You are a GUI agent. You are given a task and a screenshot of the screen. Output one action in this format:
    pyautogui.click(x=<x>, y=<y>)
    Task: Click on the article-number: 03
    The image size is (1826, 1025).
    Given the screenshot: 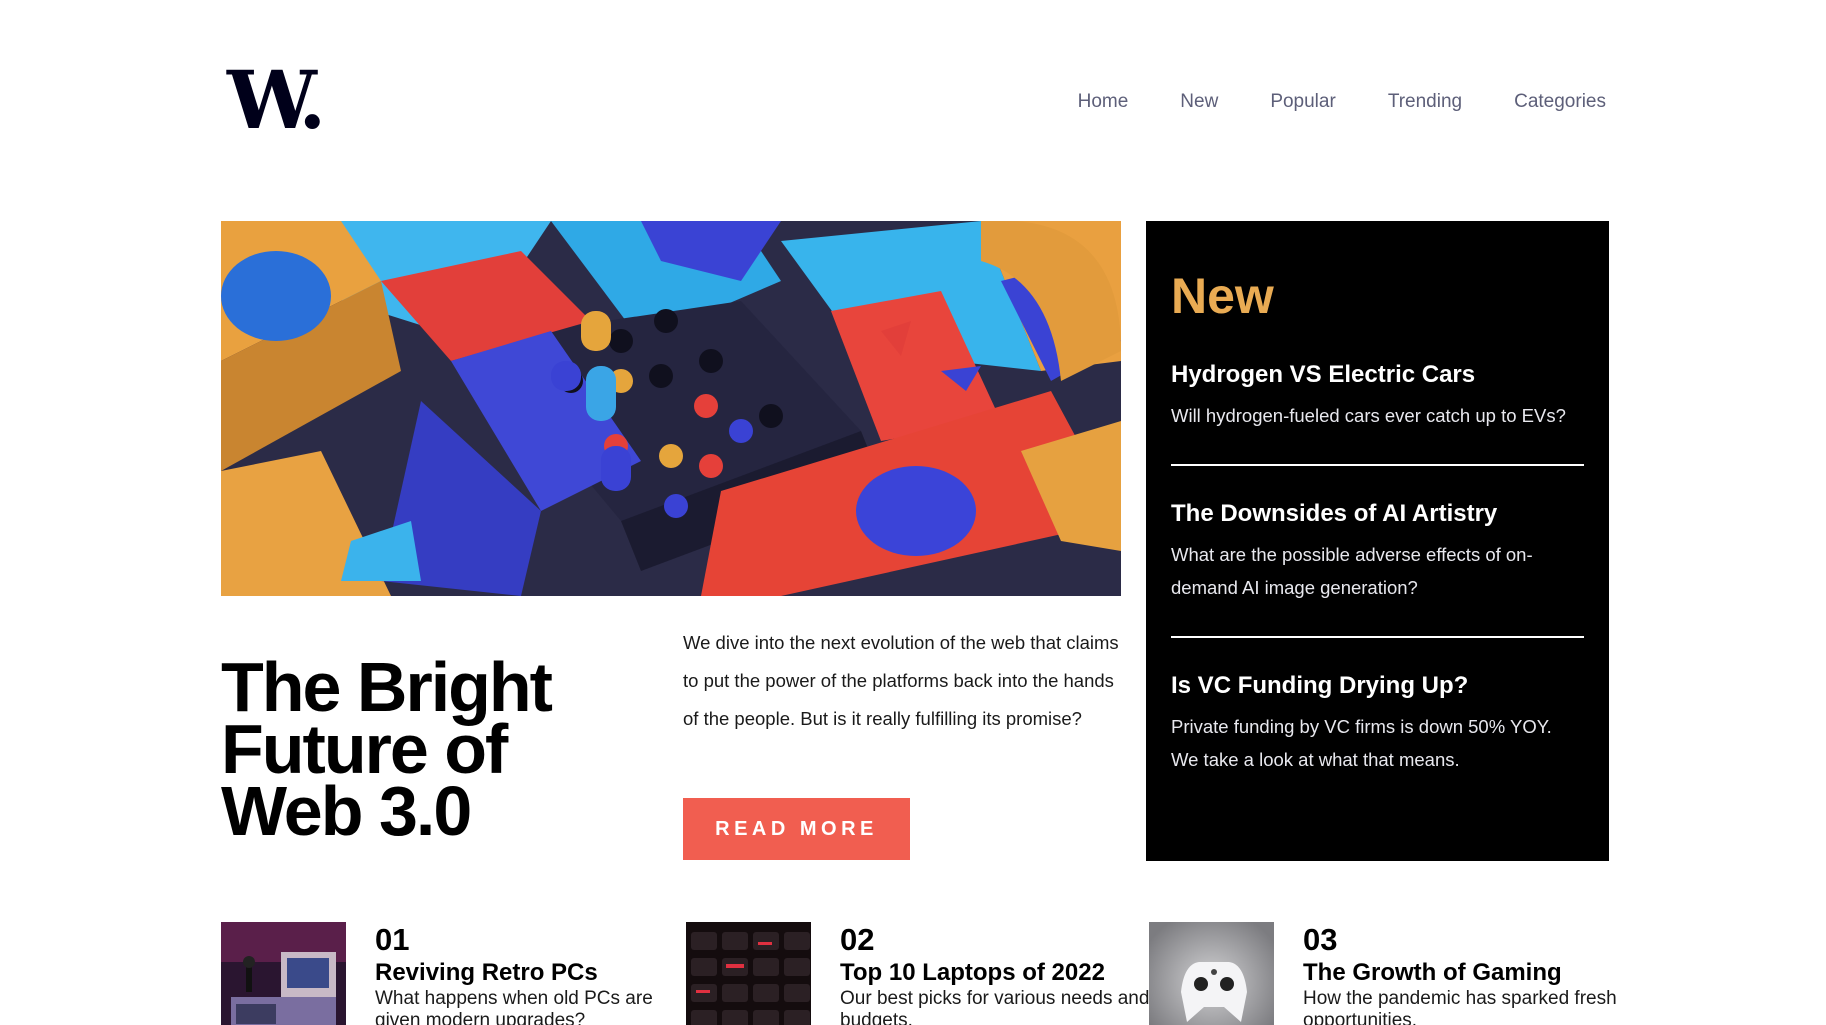 What is the action you would take?
    pyautogui.click(x=1320, y=939)
    